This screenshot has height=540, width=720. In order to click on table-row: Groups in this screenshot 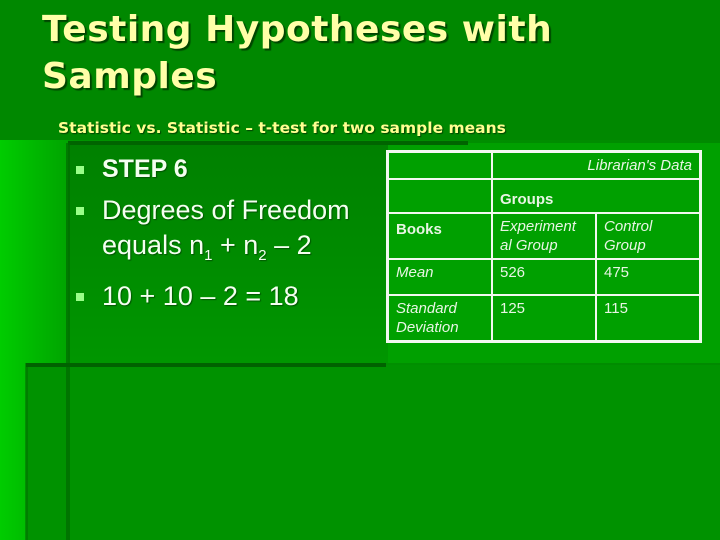, I will do `click(544, 196)`.